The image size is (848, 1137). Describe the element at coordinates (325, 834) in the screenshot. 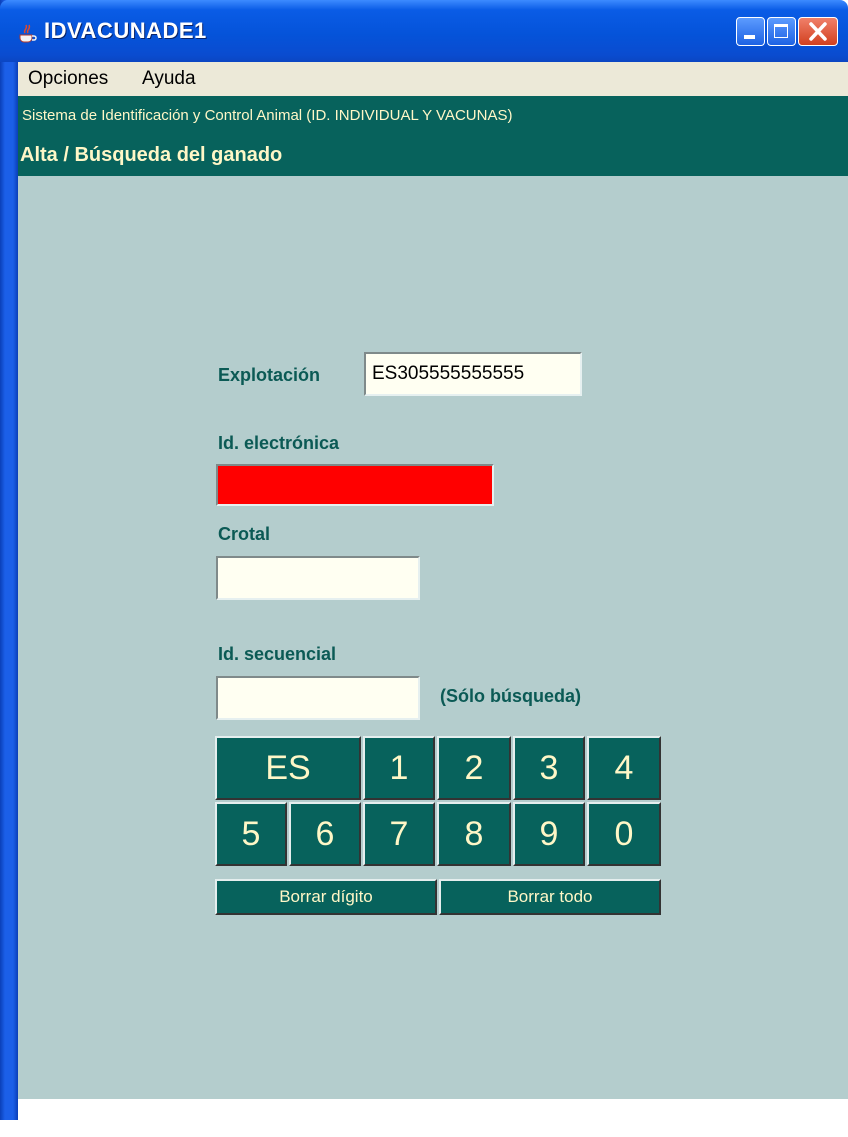

I see `key-6: 6` at that location.